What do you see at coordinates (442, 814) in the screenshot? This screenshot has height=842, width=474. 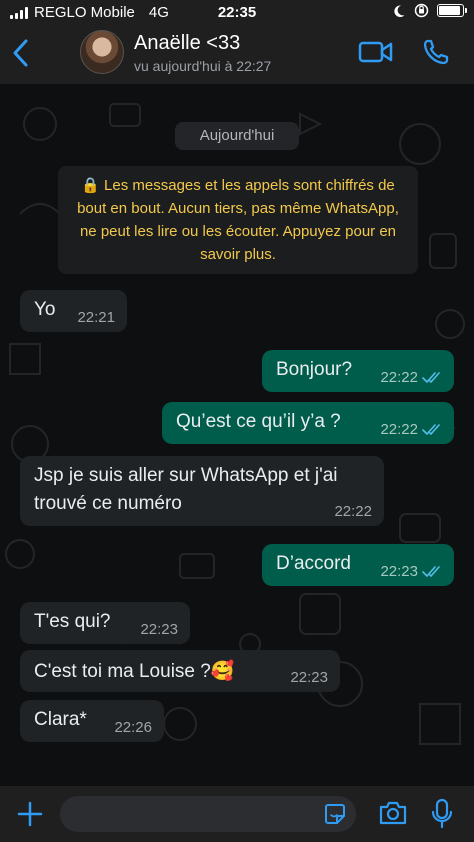 I see `microphone-icon` at bounding box center [442, 814].